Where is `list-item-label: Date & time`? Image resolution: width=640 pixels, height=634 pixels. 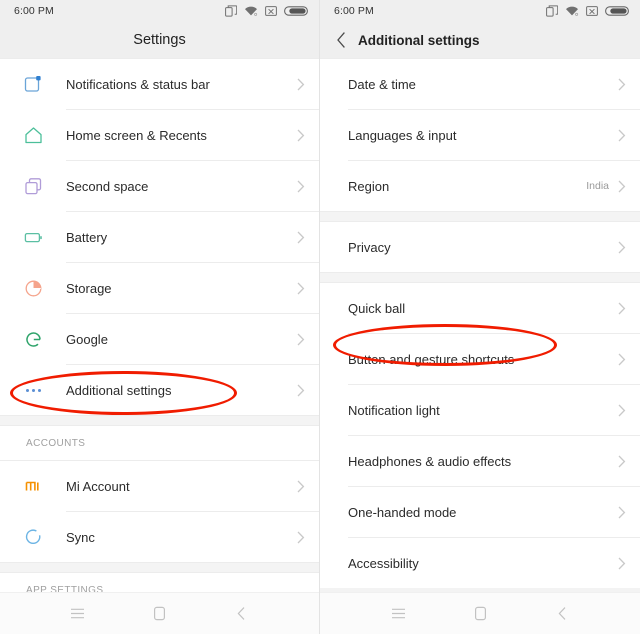 list-item-label: Date & time is located at coordinates (382, 84).